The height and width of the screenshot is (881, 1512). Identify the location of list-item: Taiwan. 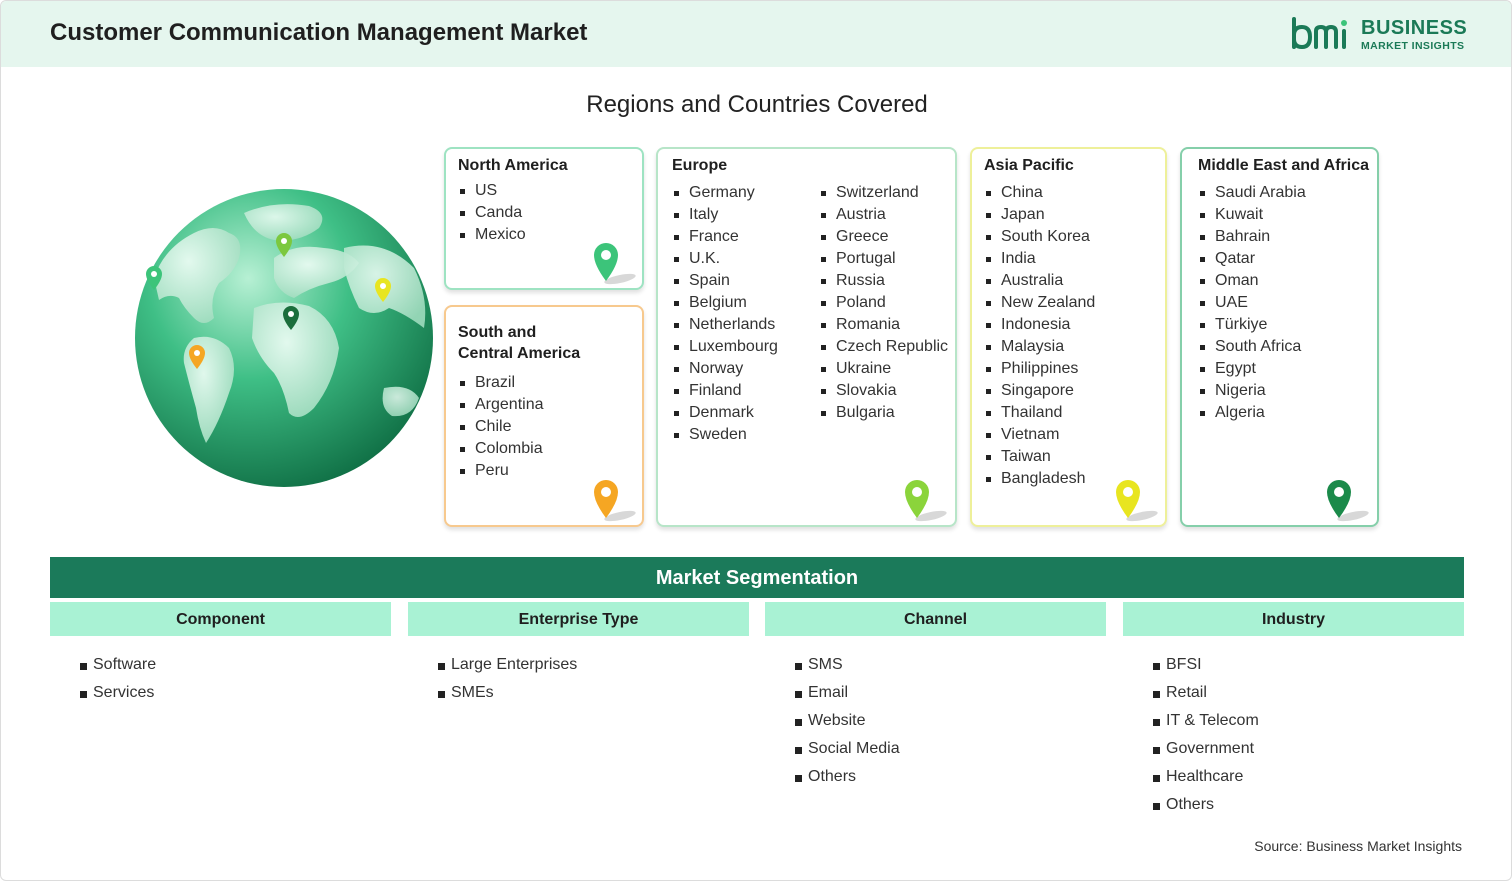
(1039, 457).